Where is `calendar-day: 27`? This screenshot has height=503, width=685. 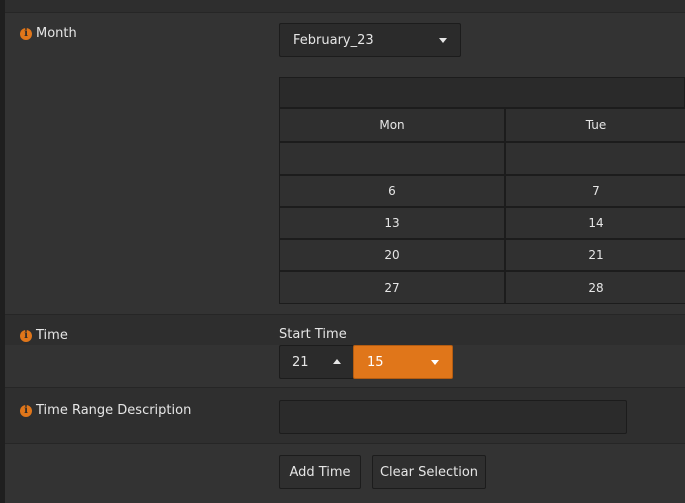 calendar-day: 27 is located at coordinates (393, 287).